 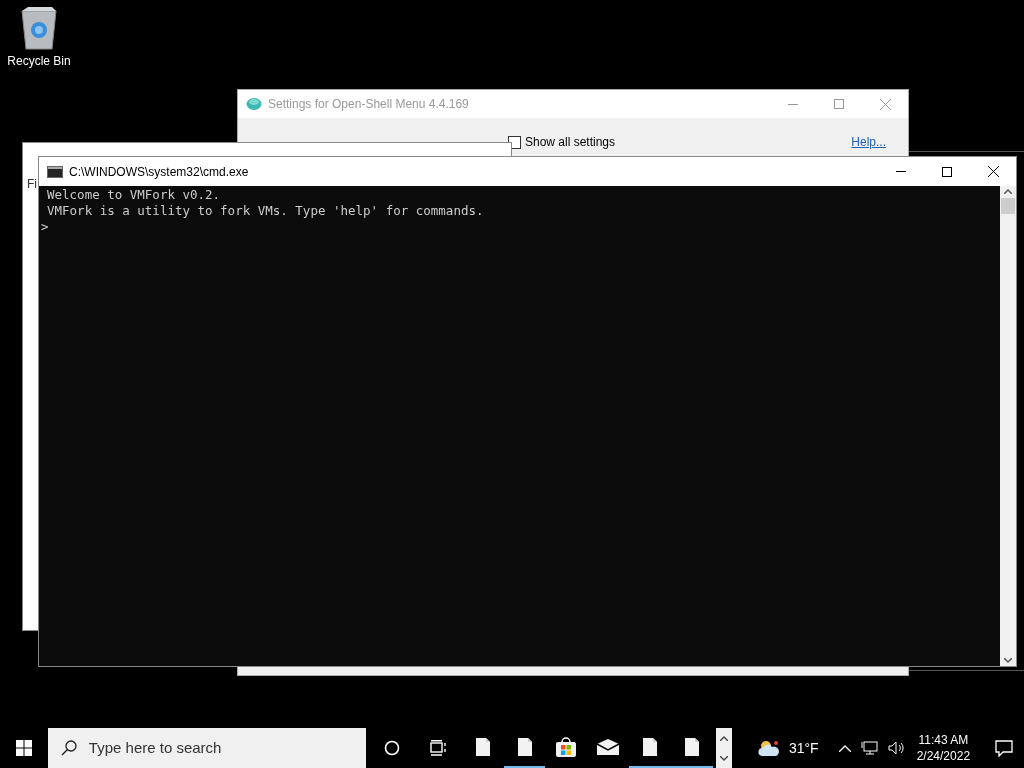 What do you see at coordinates (724, 748) in the screenshot?
I see `overflow-scroller` at bounding box center [724, 748].